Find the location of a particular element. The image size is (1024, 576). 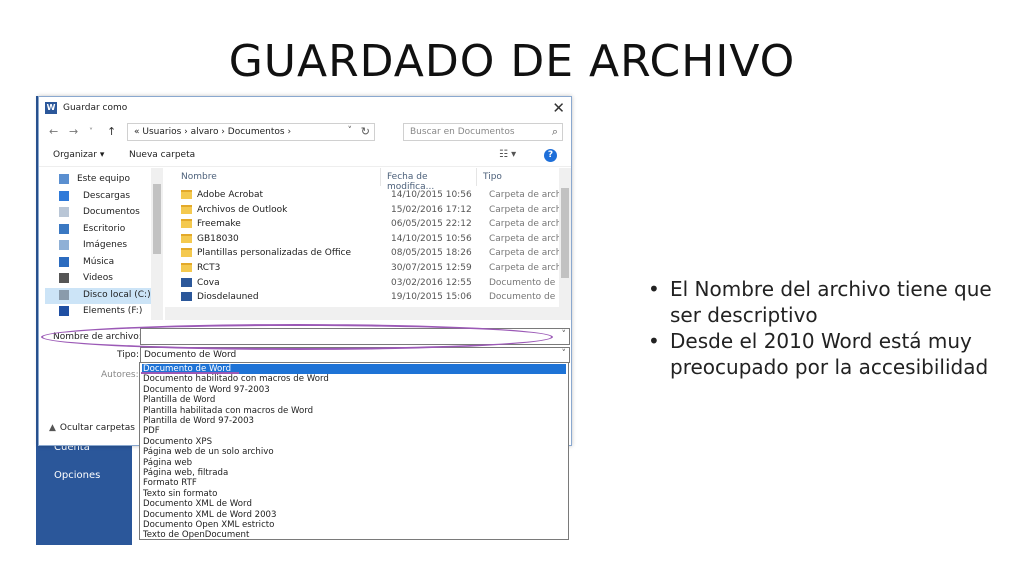

search-placeholder: Buscar en Documentos is located at coordinates (462, 132).